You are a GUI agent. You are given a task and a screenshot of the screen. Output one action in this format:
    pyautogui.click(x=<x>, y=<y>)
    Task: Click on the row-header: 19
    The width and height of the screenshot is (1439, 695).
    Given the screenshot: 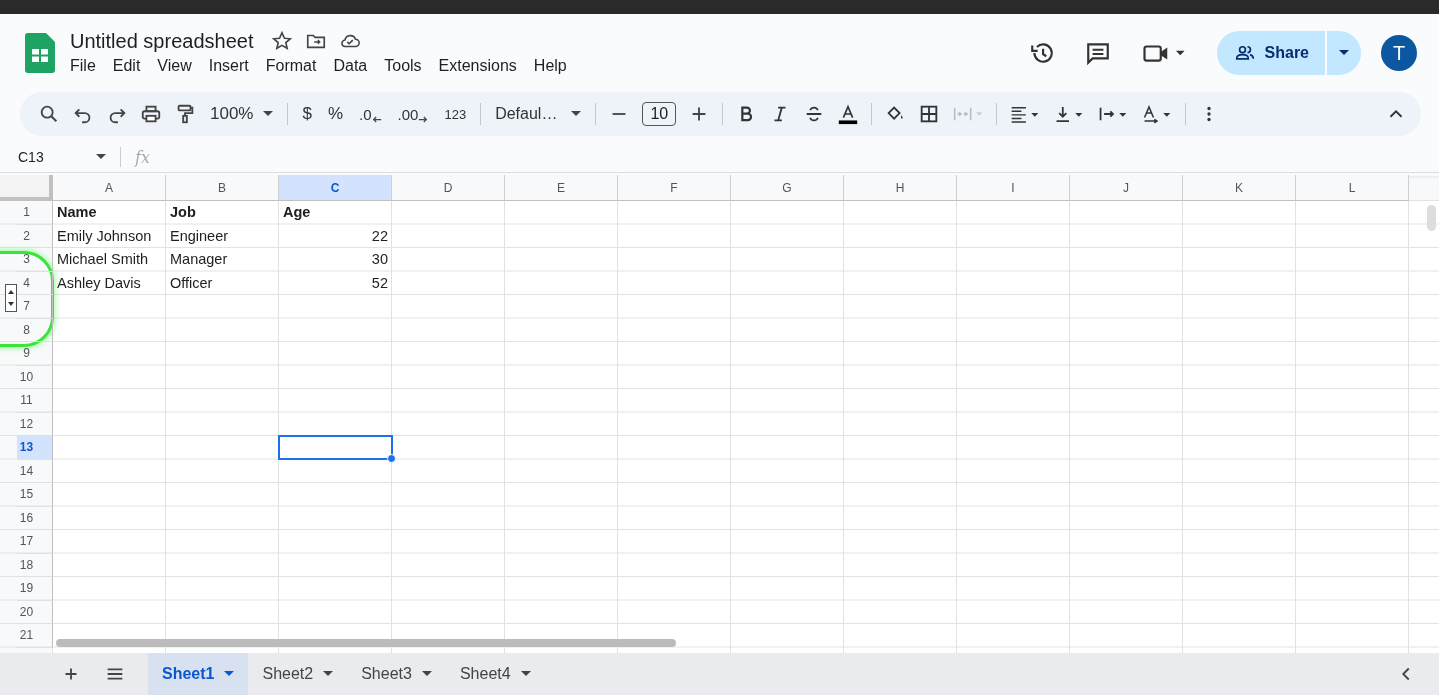 What is the action you would take?
    pyautogui.click(x=35, y=589)
    